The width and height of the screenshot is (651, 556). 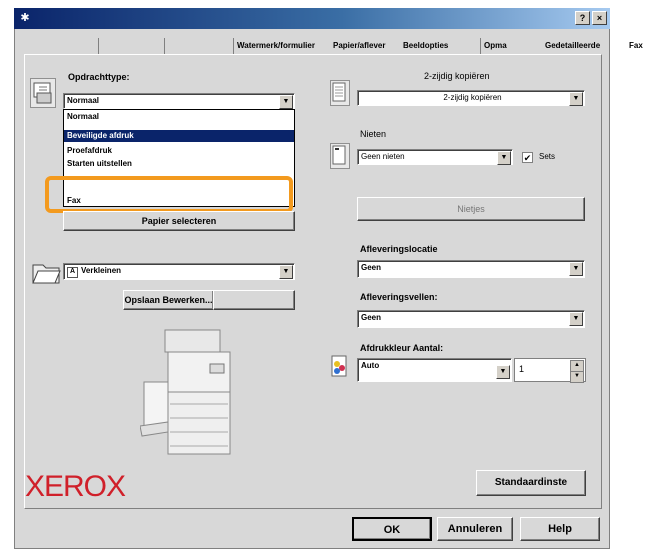 I want to click on output-sheets-value: Geen, so click(x=371, y=317).